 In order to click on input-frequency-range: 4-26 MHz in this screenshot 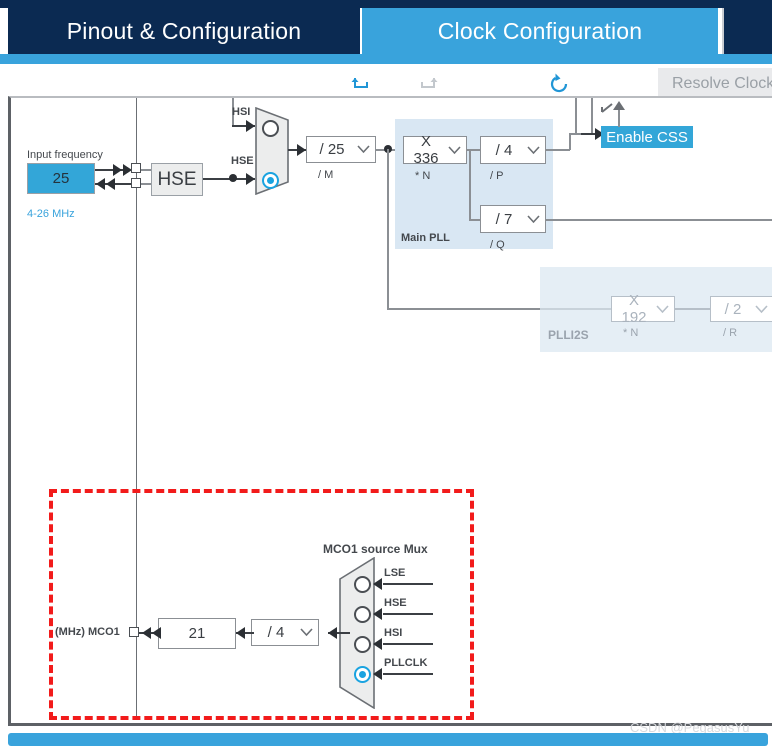, I will do `click(51, 214)`.